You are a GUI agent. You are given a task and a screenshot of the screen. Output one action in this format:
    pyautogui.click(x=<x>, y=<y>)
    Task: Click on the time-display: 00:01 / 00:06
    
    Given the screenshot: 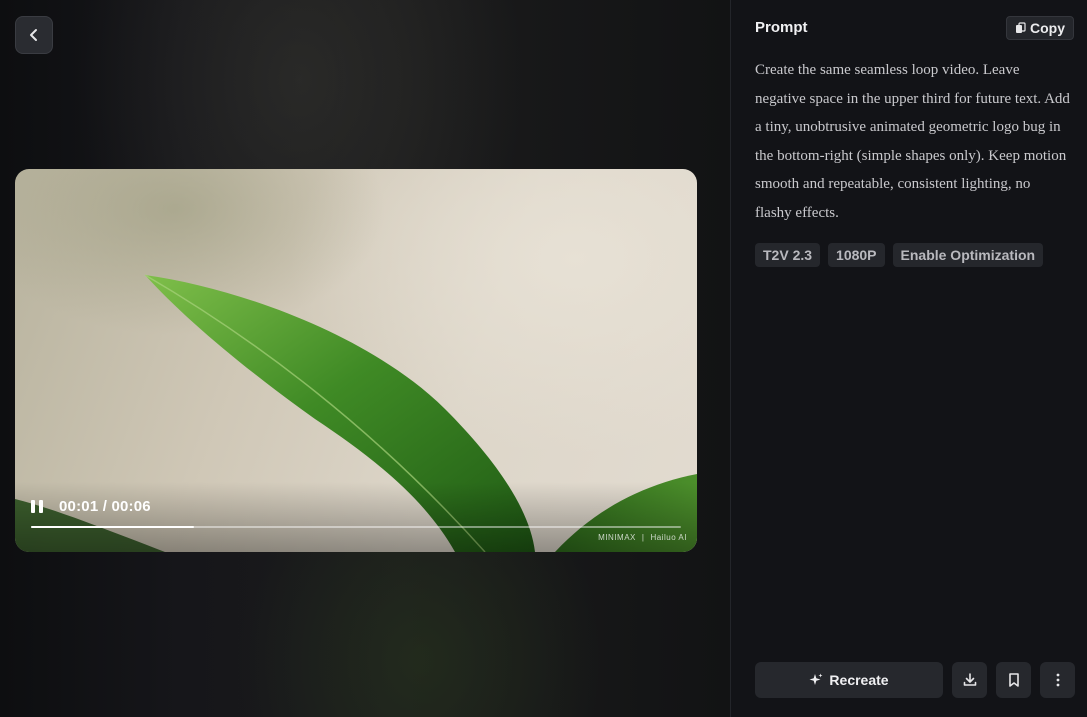 What is the action you would take?
    pyautogui.click(x=105, y=506)
    